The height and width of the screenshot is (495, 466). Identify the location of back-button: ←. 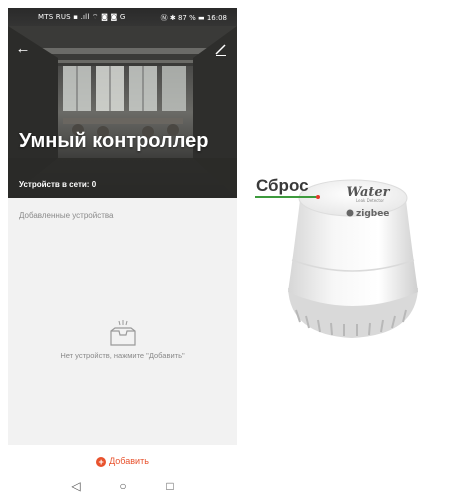
(23, 49).